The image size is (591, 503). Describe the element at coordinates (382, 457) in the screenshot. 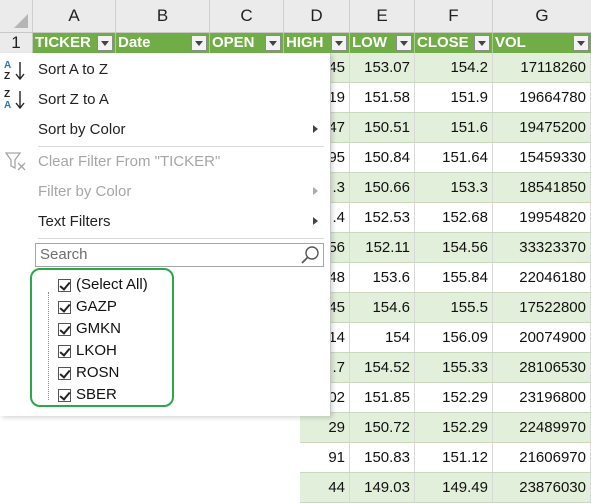

I see `cell-low: 150.83` at that location.